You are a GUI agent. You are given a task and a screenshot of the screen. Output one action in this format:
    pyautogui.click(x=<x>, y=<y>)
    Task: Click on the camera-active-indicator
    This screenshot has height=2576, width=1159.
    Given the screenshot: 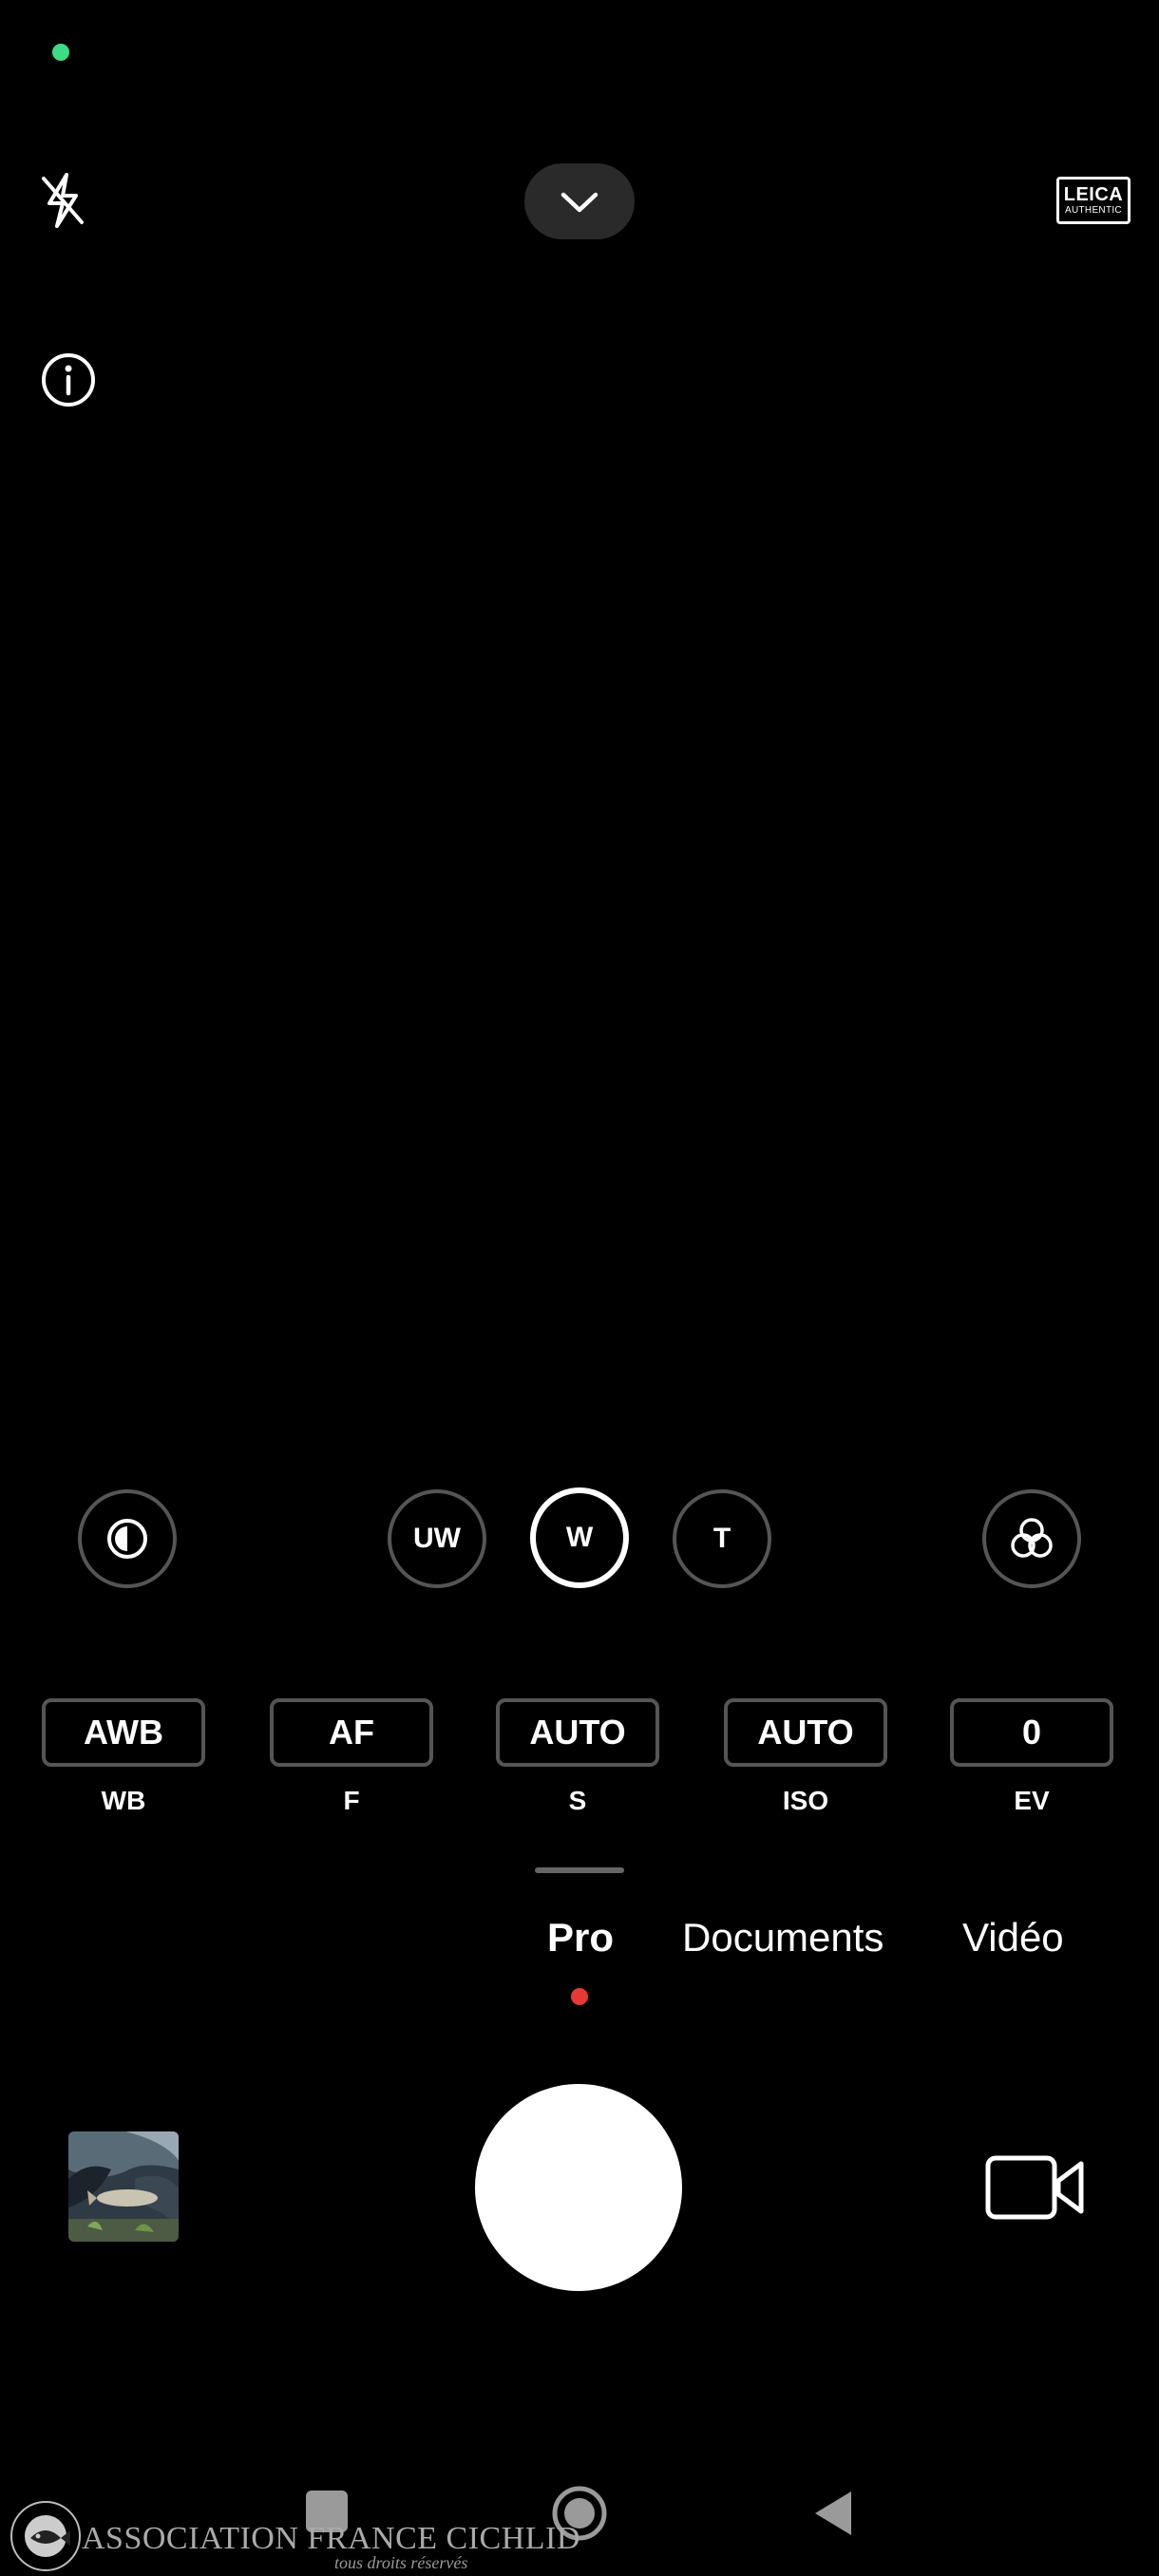 What is the action you would take?
    pyautogui.click(x=60, y=52)
    